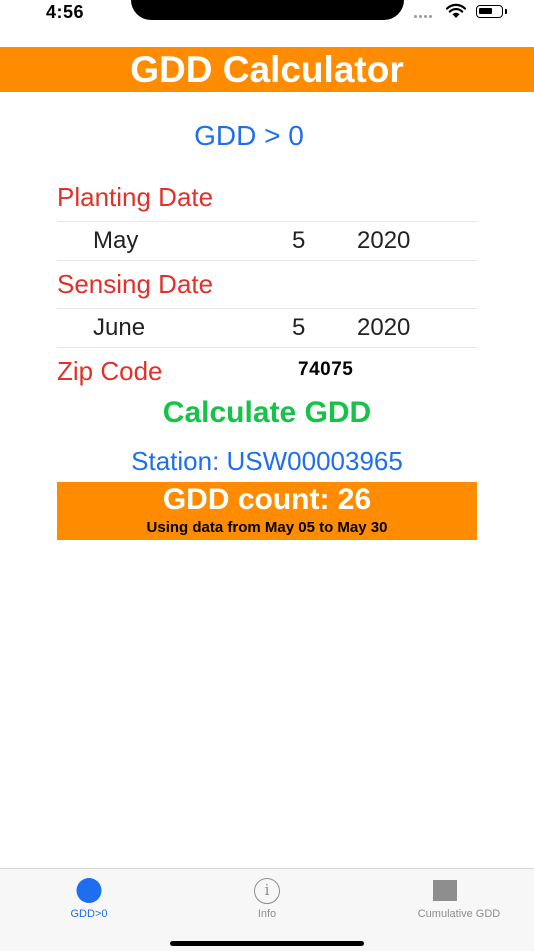 The height and width of the screenshot is (951, 534). Describe the element at coordinates (89, 890) in the screenshot. I see `filled-circle-icon` at that location.